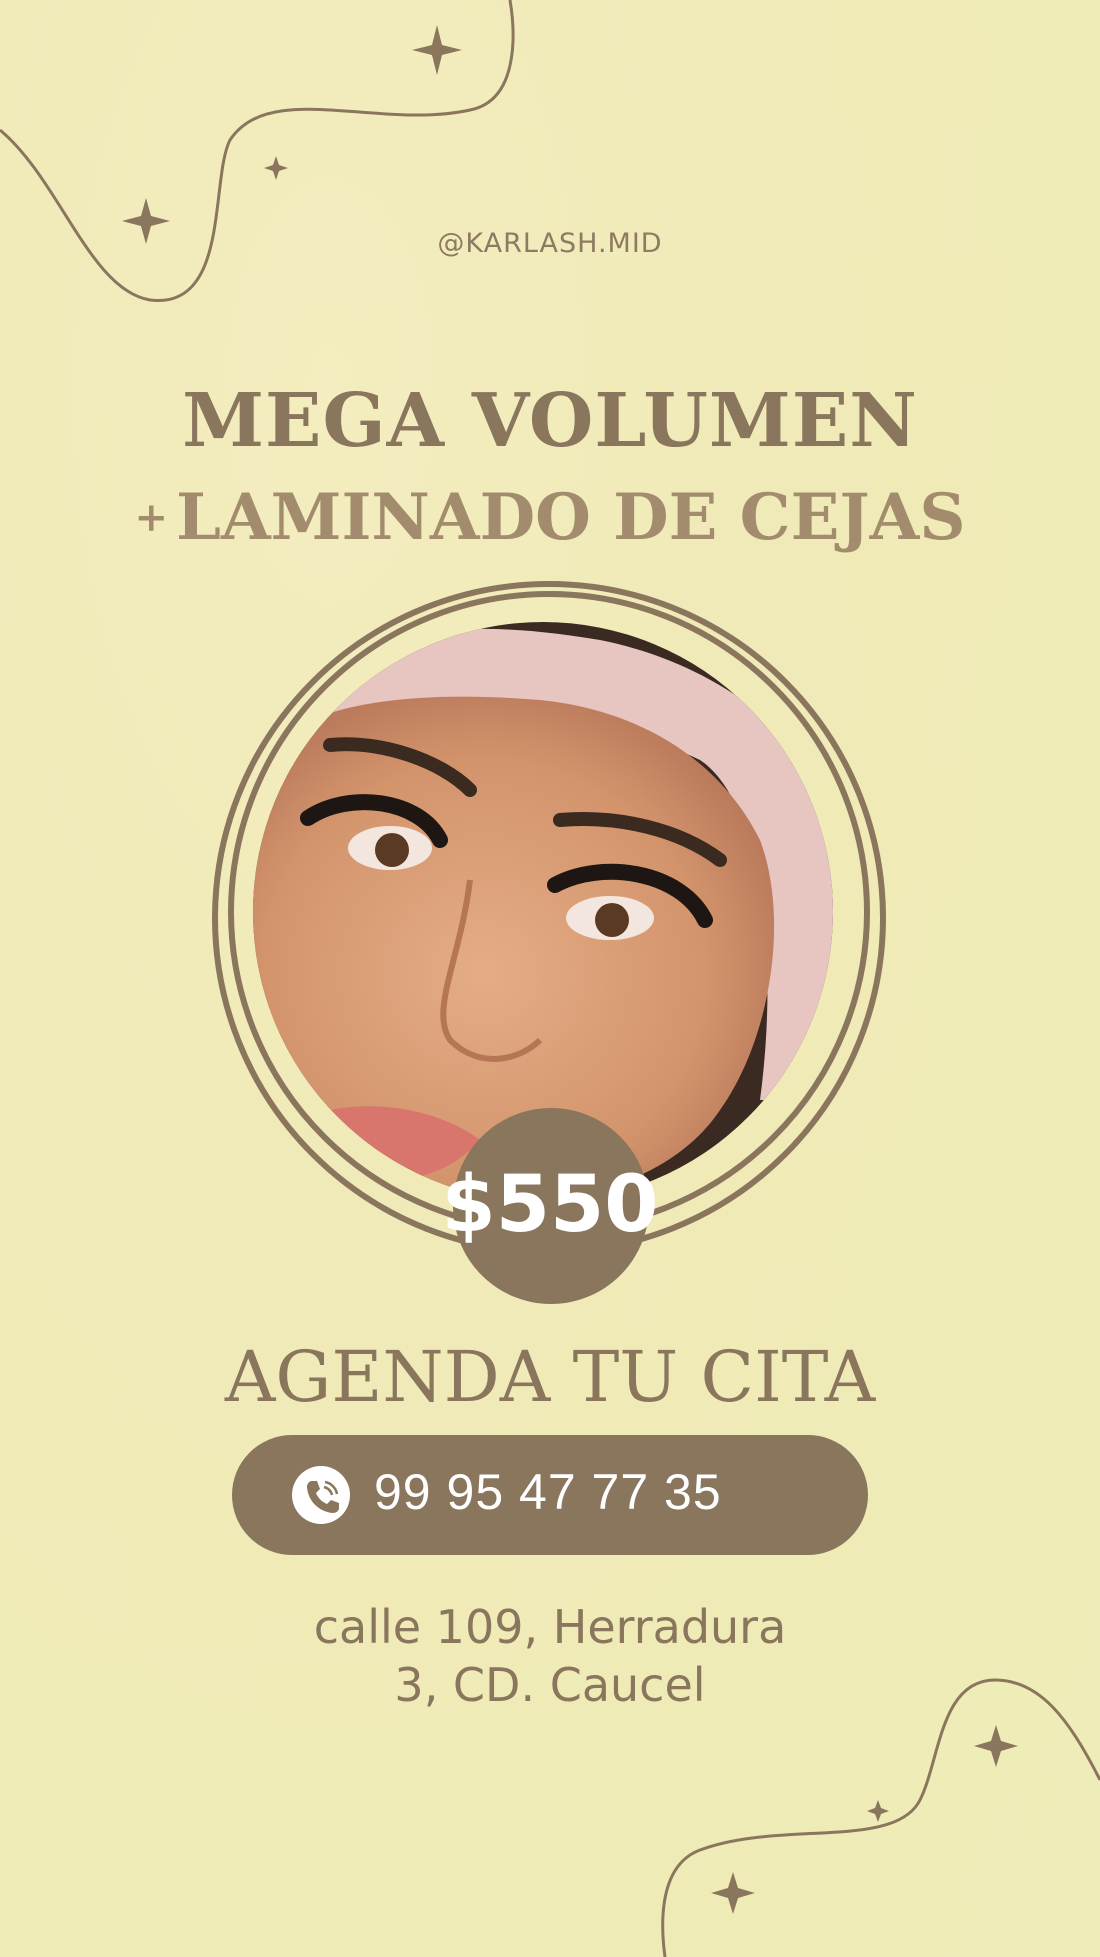 The height and width of the screenshot is (1957, 1100). Describe the element at coordinates (550, 1627) in the screenshot. I see `address-line-1: calle 109, Herradura` at that location.